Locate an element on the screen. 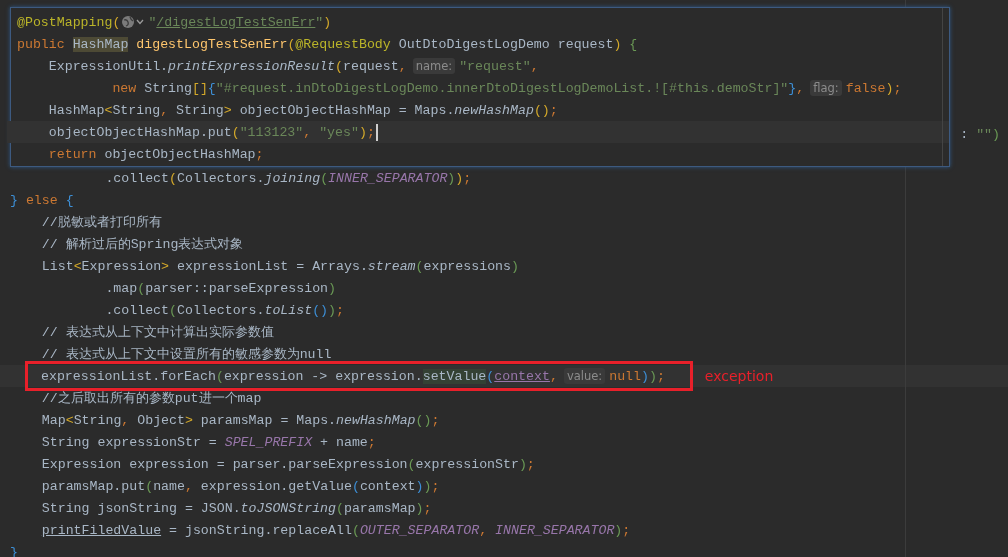  code-text: ExpressionUtil.printExpressionResult(request, is located at coordinates (227, 66).